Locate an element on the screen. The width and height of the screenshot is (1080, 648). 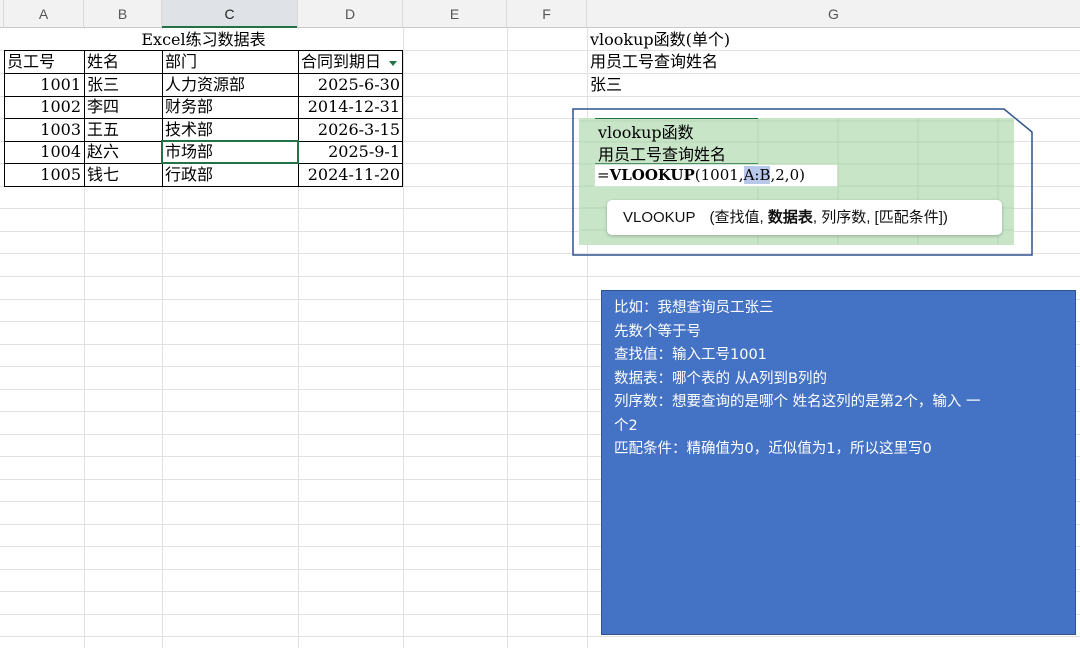
formula-range-highlight: A:B is located at coordinates (757, 175).